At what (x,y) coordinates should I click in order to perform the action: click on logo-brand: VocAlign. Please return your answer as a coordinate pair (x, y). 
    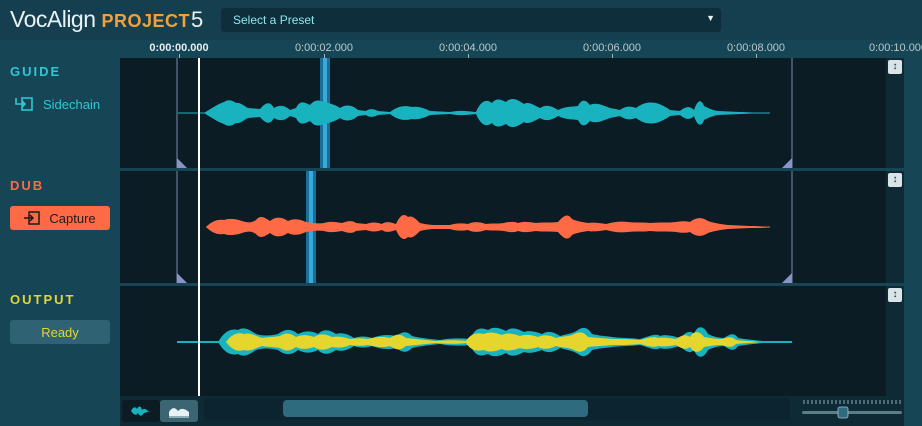
    Looking at the image, I should click on (53, 19).